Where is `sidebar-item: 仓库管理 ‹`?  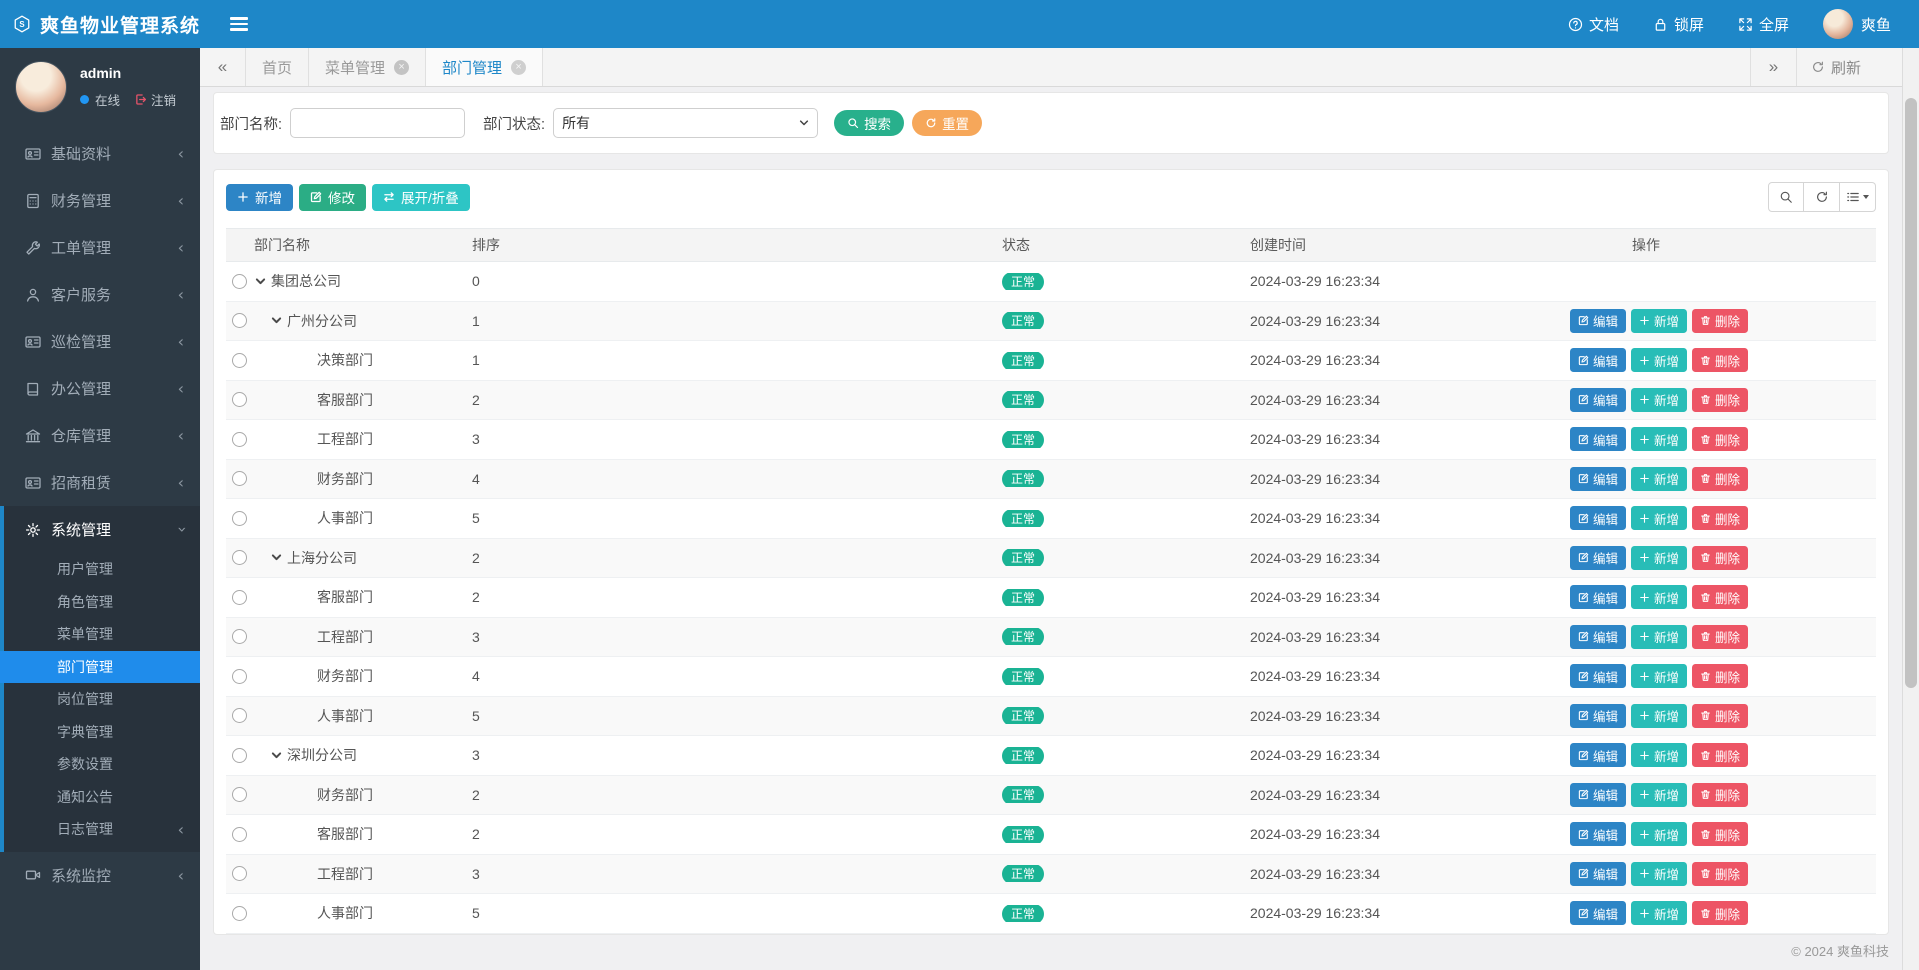 sidebar-item: 仓库管理 ‹ is located at coordinates (100, 435).